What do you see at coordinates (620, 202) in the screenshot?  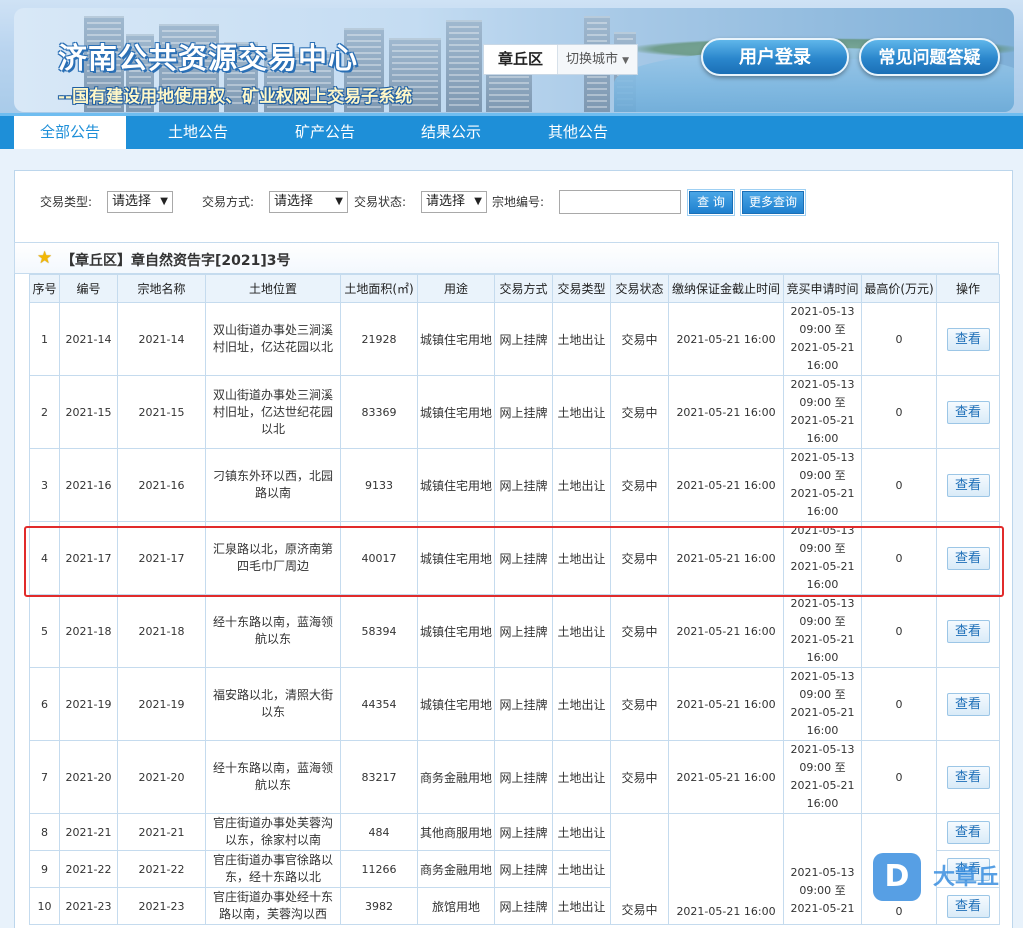 I see `parcel-no-input` at bounding box center [620, 202].